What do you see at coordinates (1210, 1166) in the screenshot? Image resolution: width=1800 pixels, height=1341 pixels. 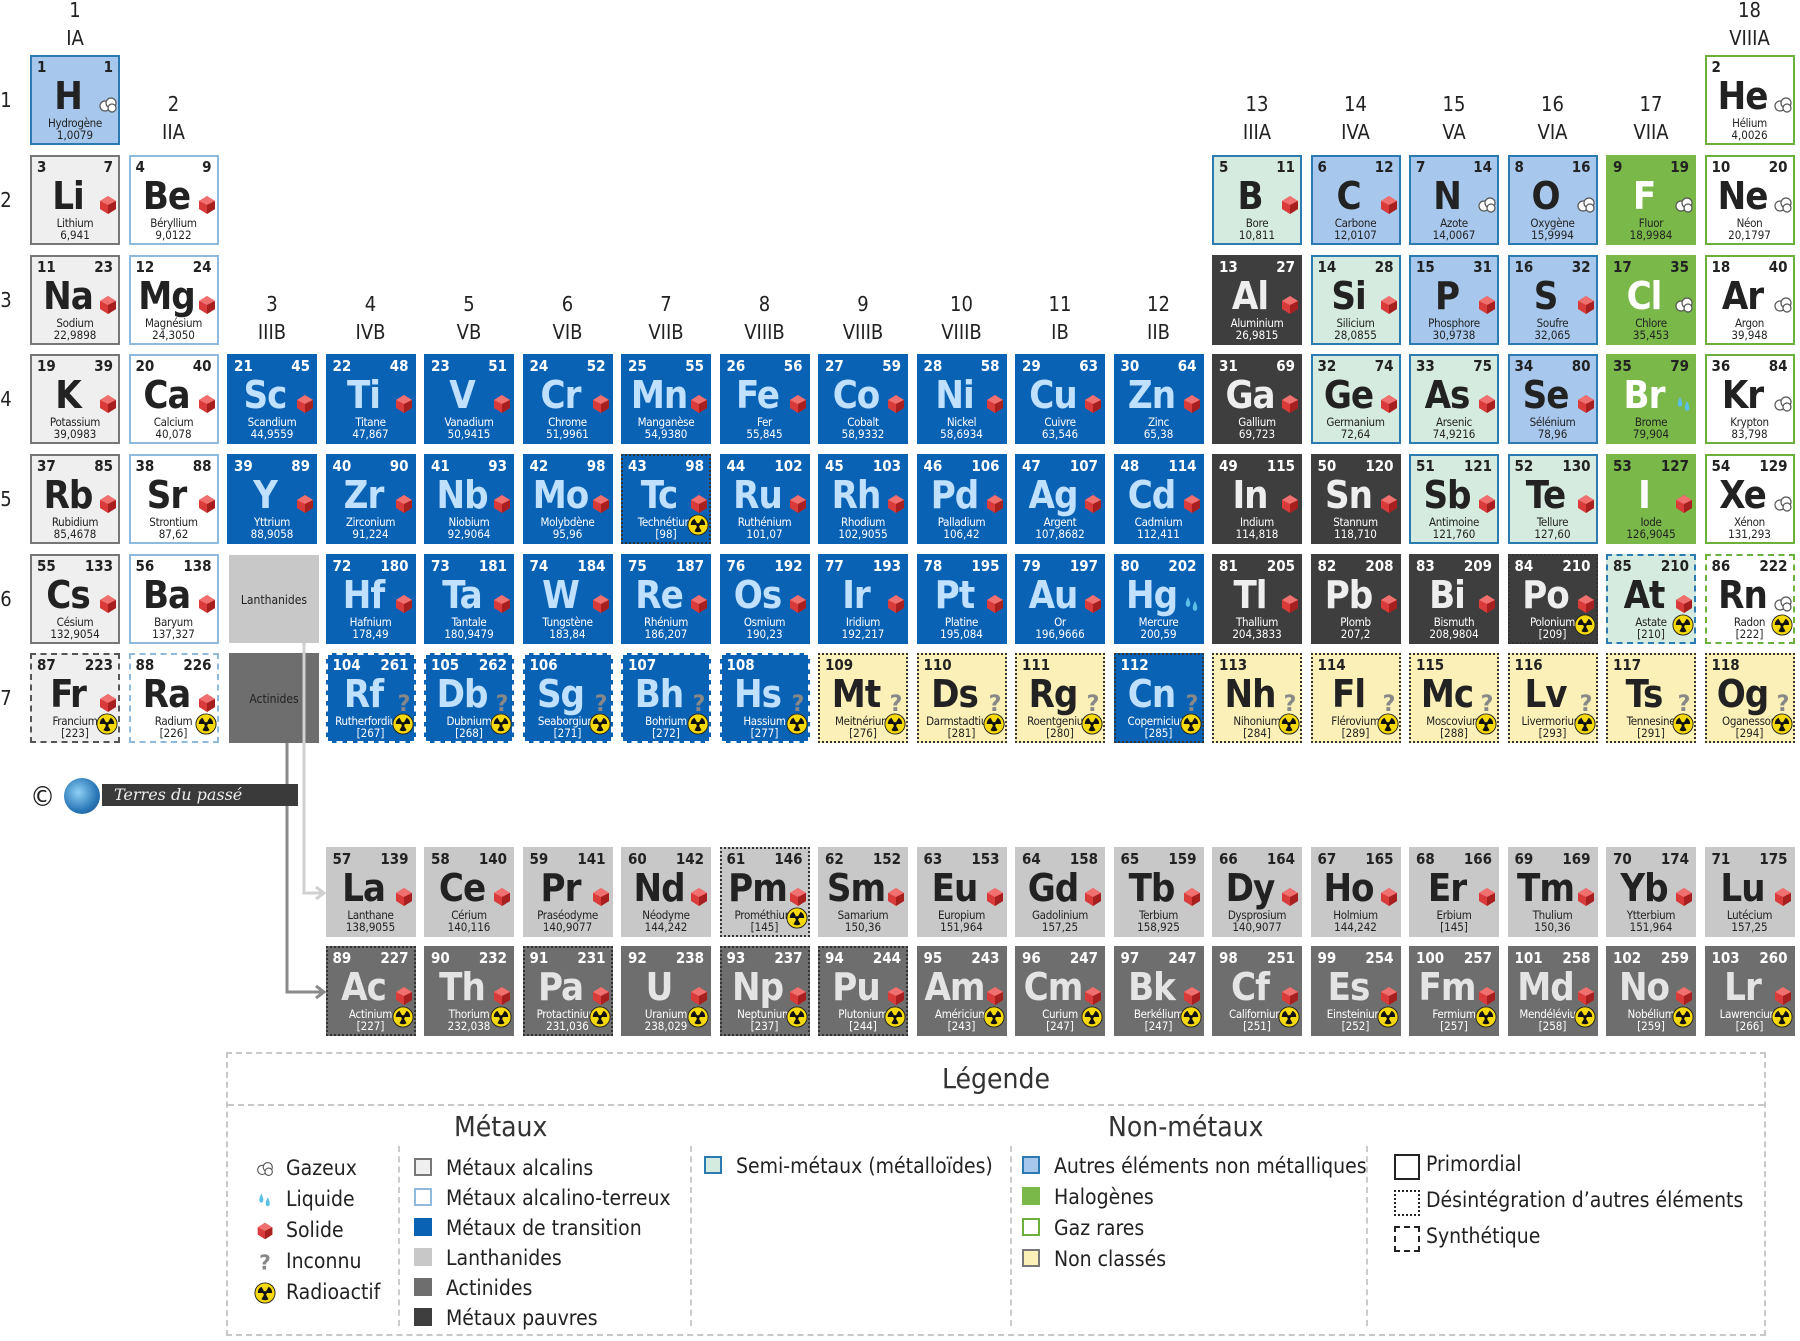 I see `legend-label: Autres éléments non métalliques` at bounding box center [1210, 1166].